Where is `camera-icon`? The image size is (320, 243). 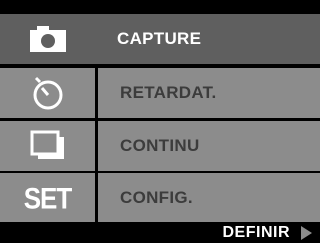 camera-icon is located at coordinates (47, 39).